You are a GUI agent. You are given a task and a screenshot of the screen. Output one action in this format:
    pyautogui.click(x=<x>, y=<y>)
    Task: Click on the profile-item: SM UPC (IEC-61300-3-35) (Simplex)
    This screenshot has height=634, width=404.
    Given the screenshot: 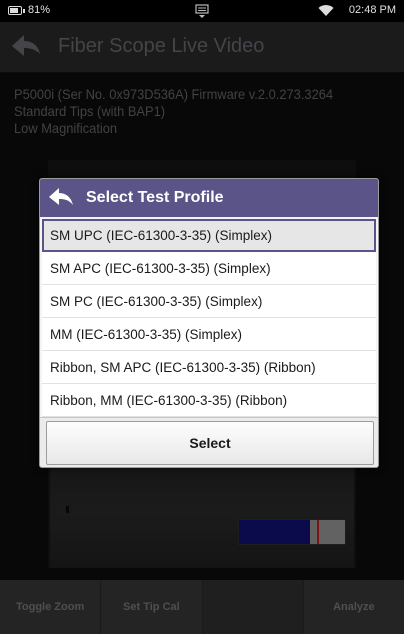 What is the action you would take?
    pyautogui.click(x=209, y=235)
    